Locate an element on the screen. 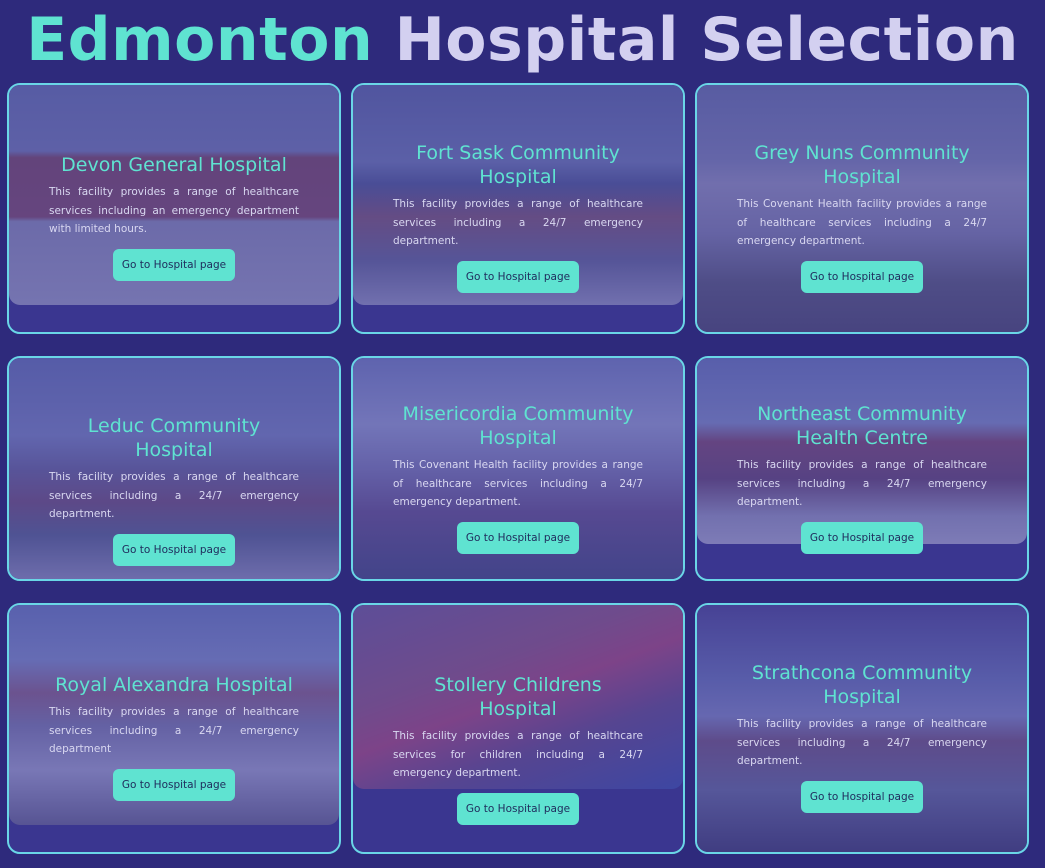  hospital-name: Northeast Community Health Centre is located at coordinates (862, 426).